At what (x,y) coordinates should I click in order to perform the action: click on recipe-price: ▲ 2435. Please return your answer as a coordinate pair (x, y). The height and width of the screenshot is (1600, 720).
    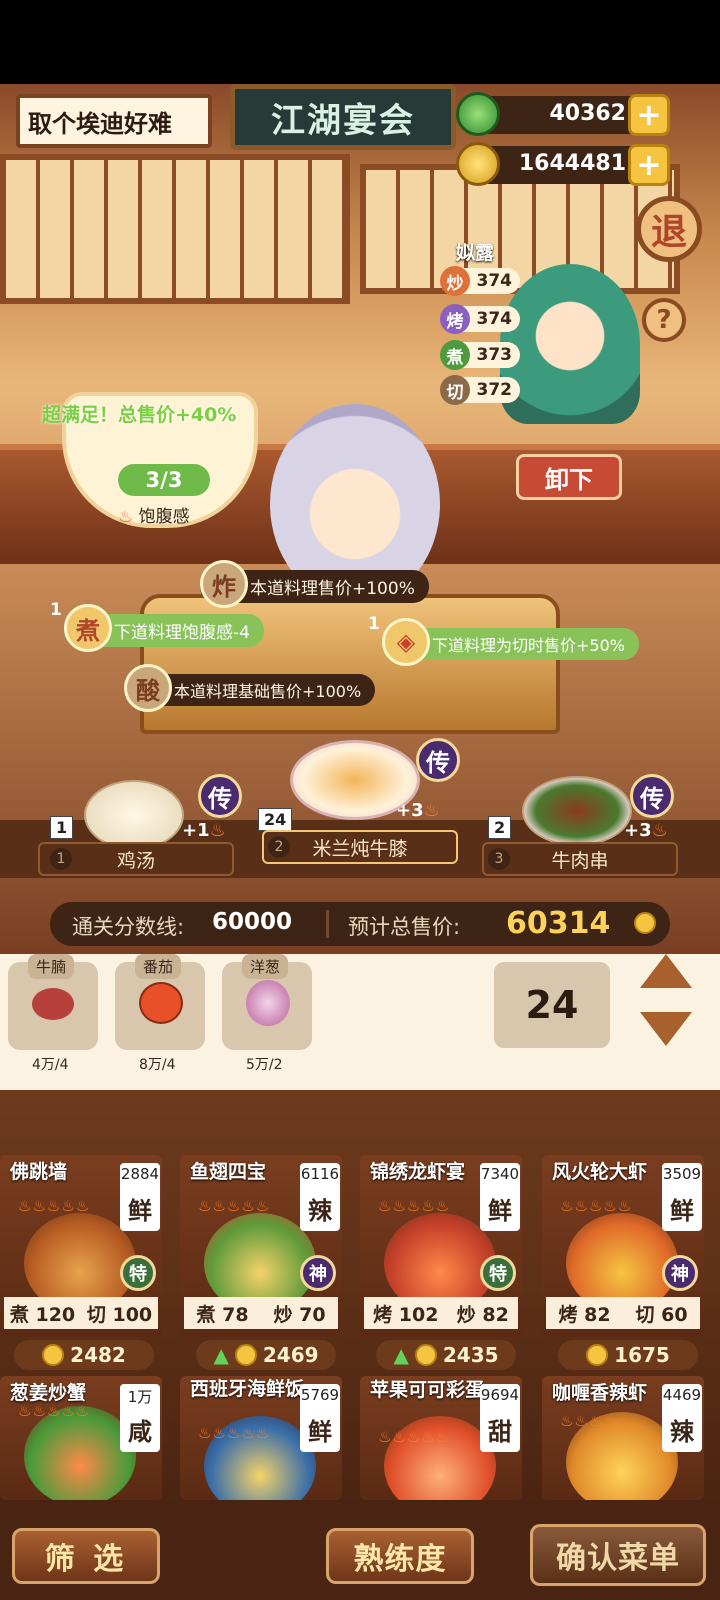
    Looking at the image, I should click on (446, 1355).